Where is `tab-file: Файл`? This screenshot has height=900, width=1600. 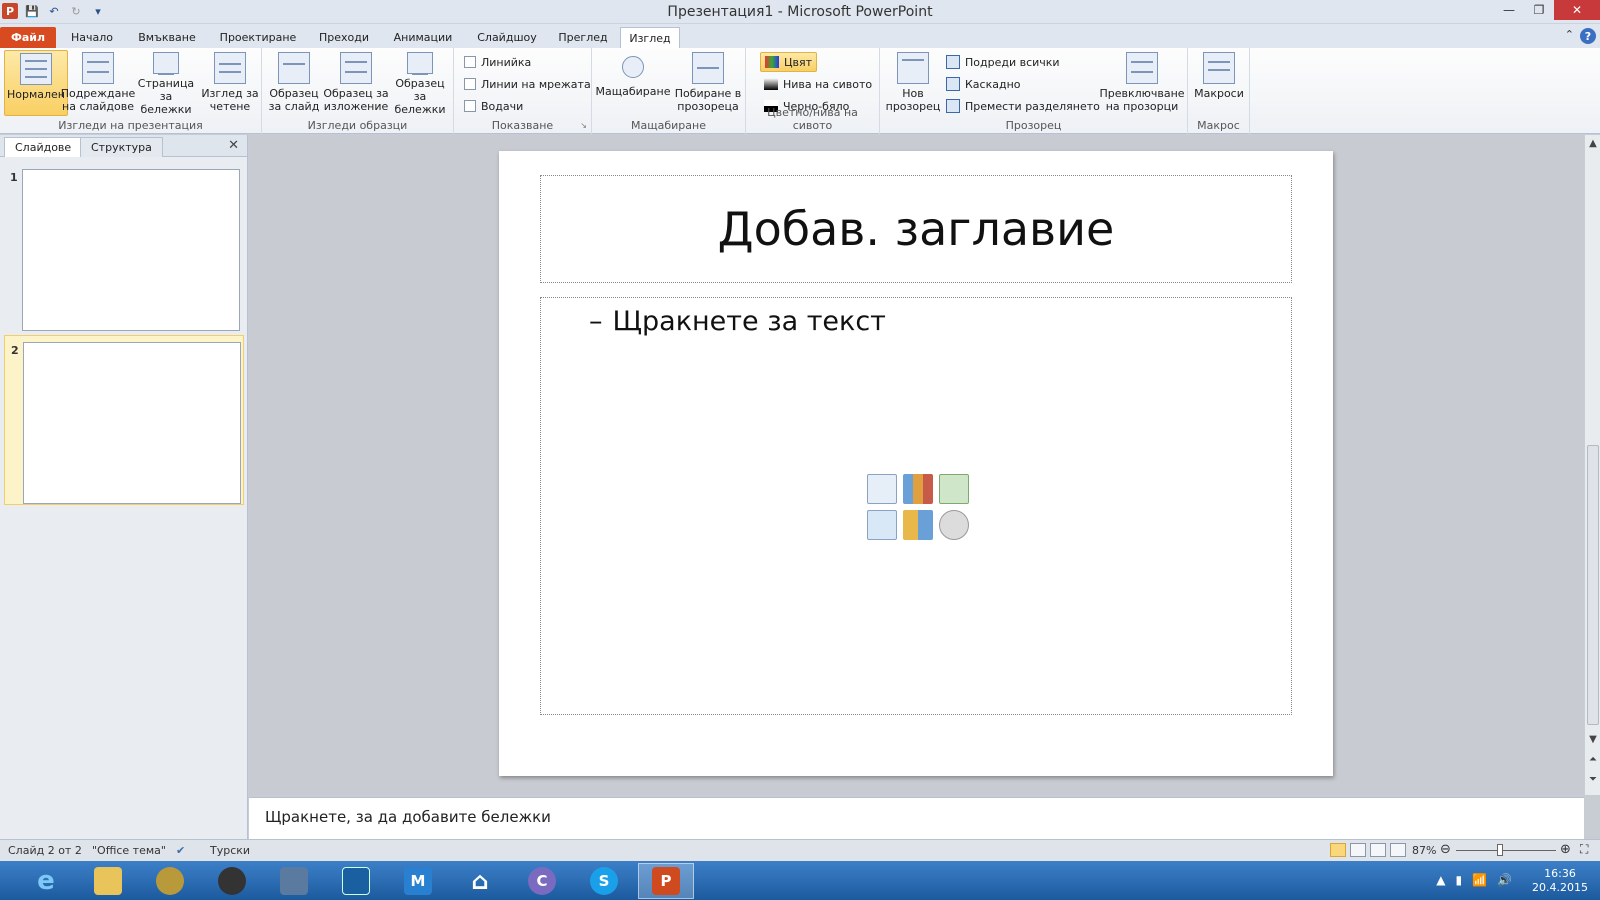
tab-file: Файл is located at coordinates (28, 37).